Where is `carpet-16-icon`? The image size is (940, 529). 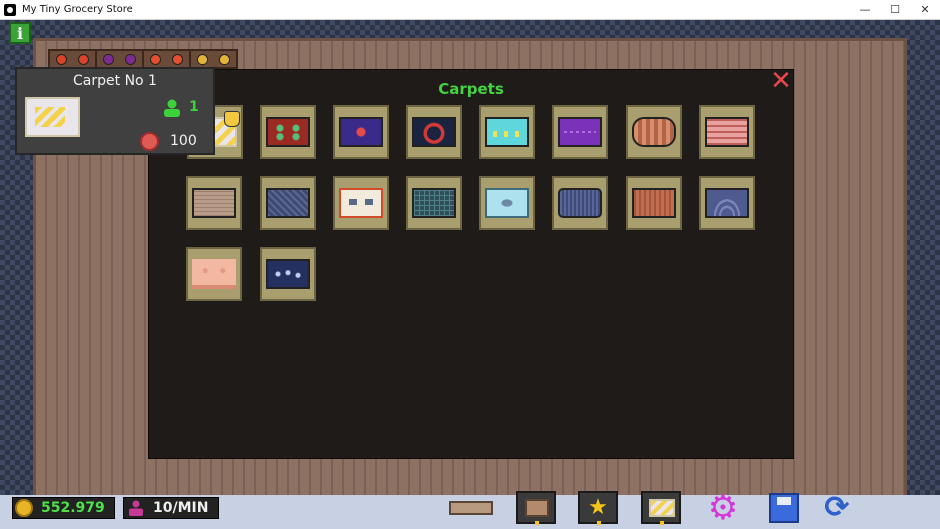 carpet-16-icon is located at coordinates (727, 203).